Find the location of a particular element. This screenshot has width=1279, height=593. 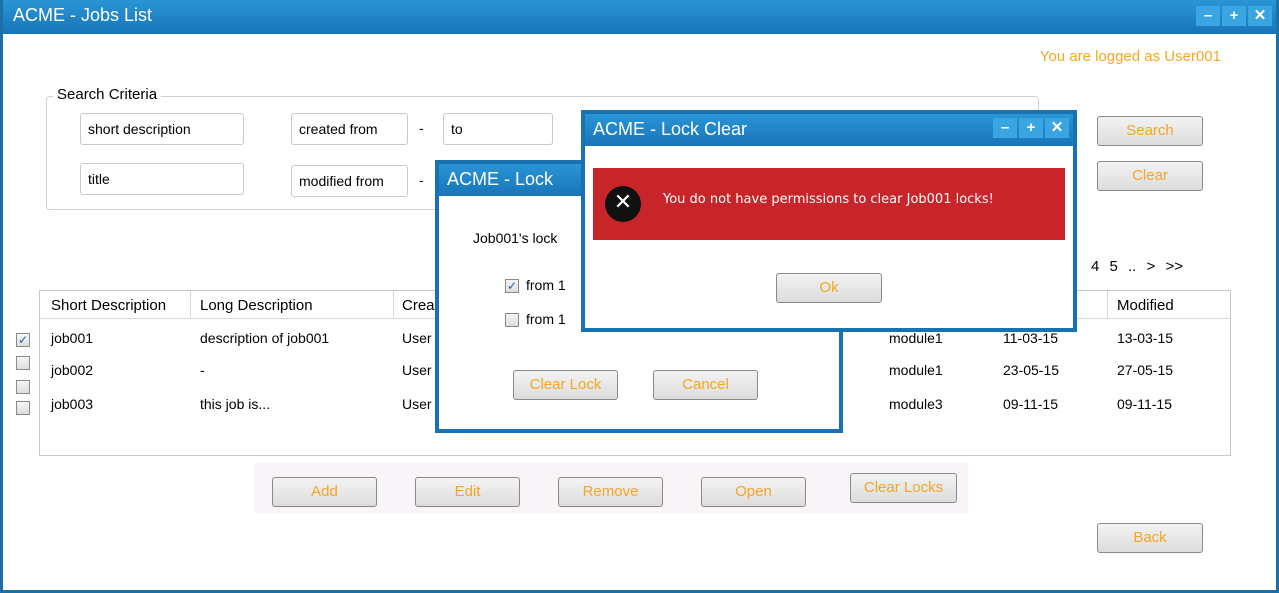

row3-creator: User is located at coordinates (417, 404).